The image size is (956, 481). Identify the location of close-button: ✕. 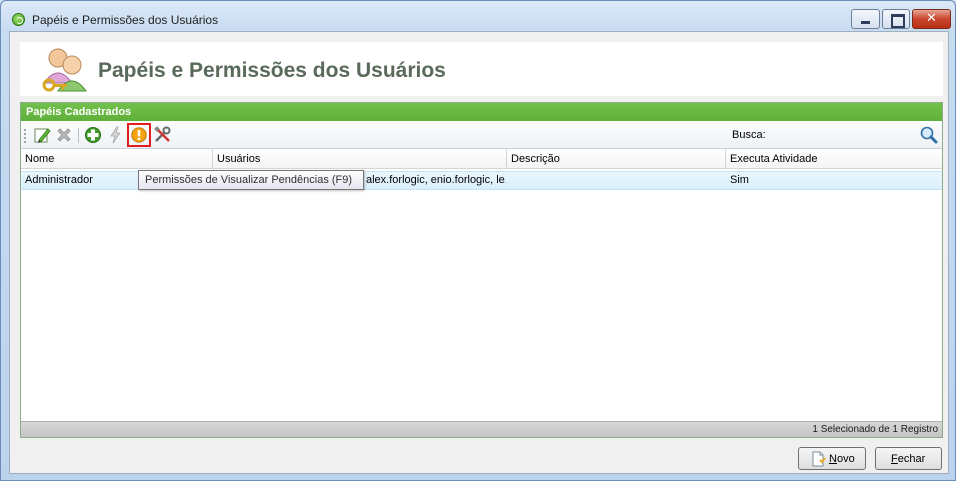
(931, 19).